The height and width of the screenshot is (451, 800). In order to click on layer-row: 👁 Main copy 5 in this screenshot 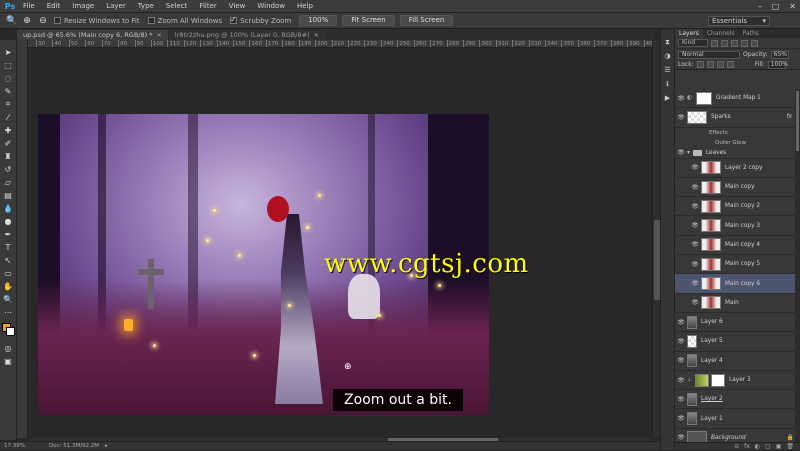, I will do `click(737, 265)`.